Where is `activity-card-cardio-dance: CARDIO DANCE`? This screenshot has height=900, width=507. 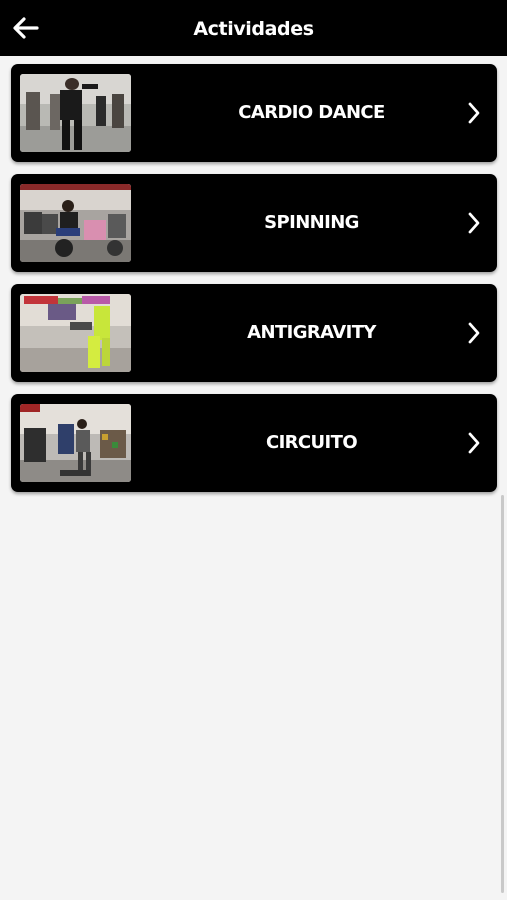 activity-card-cardio-dance: CARDIO DANCE is located at coordinates (254, 113).